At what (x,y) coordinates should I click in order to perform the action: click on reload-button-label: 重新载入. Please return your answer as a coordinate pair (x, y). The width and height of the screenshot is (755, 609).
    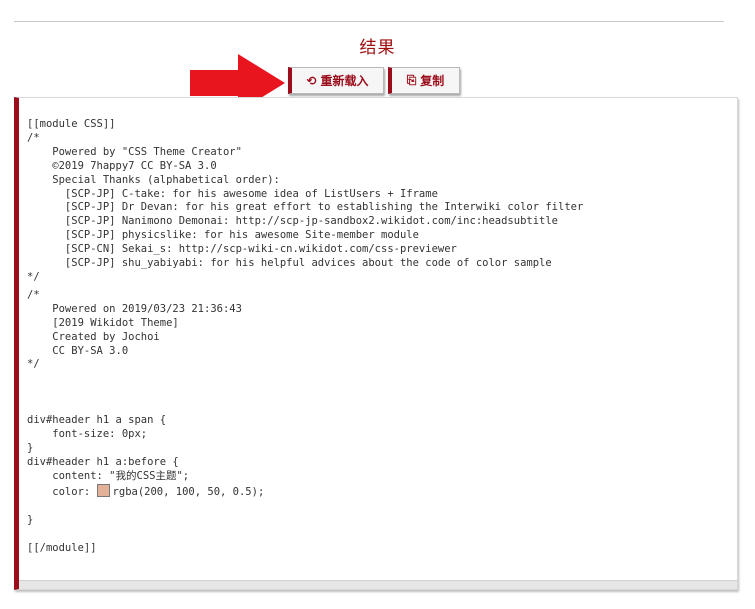
    Looking at the image, I should click on (344, 81).